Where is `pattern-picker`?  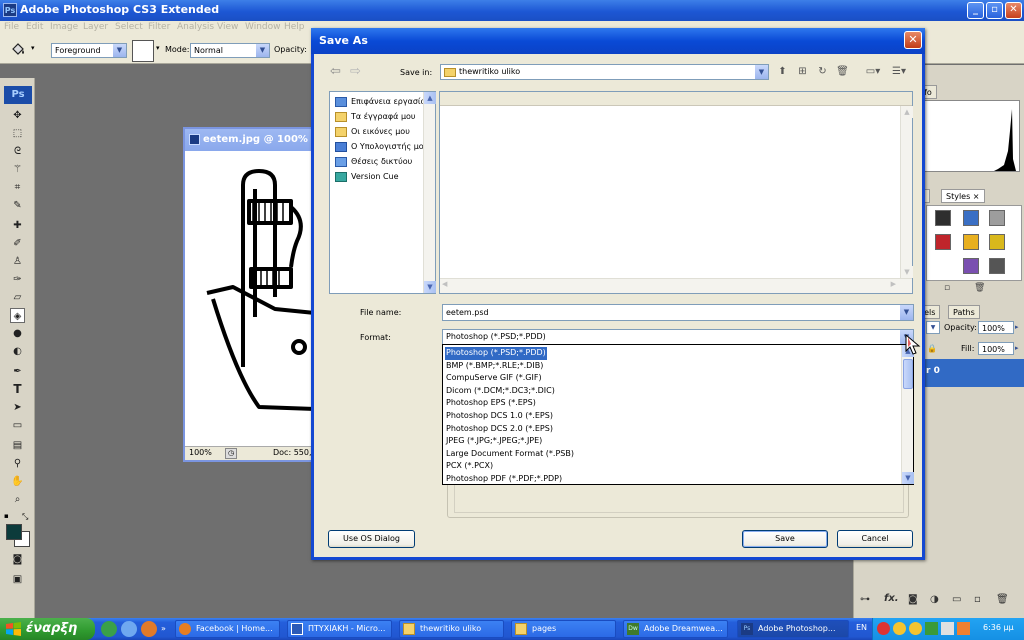 pattern-picker is located at coordinates (143, 51).